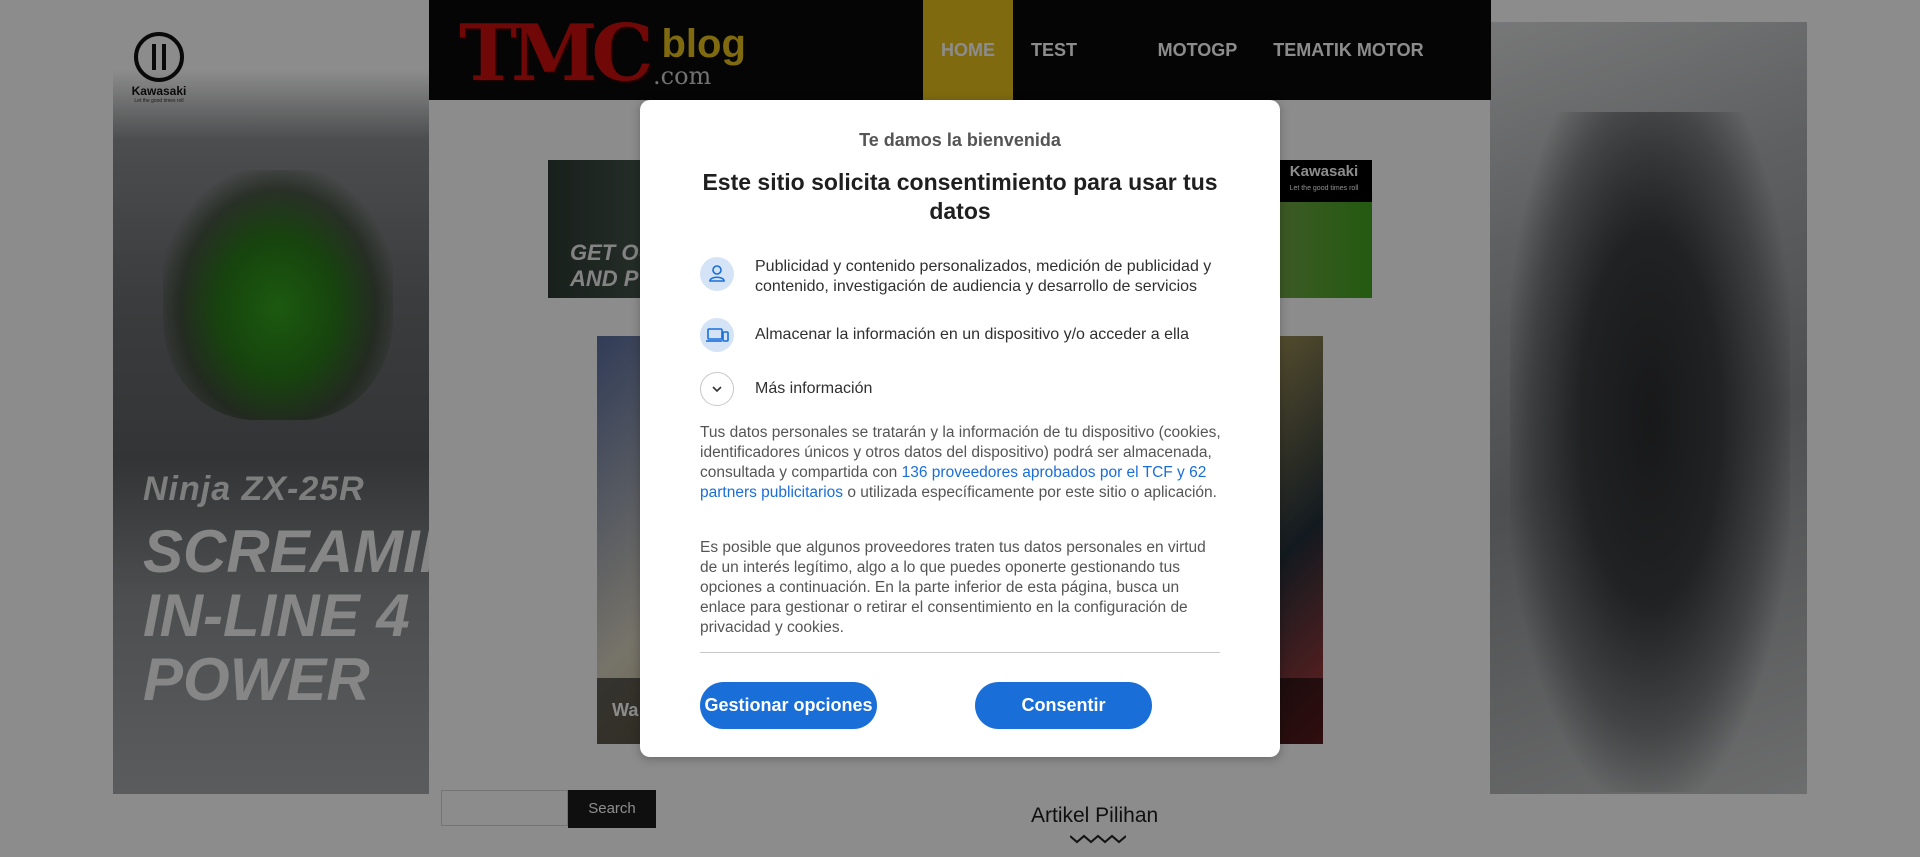  Describe the element at coordinates (717, 389) in the screenshot. I see `chevron-down-icon` at that location.